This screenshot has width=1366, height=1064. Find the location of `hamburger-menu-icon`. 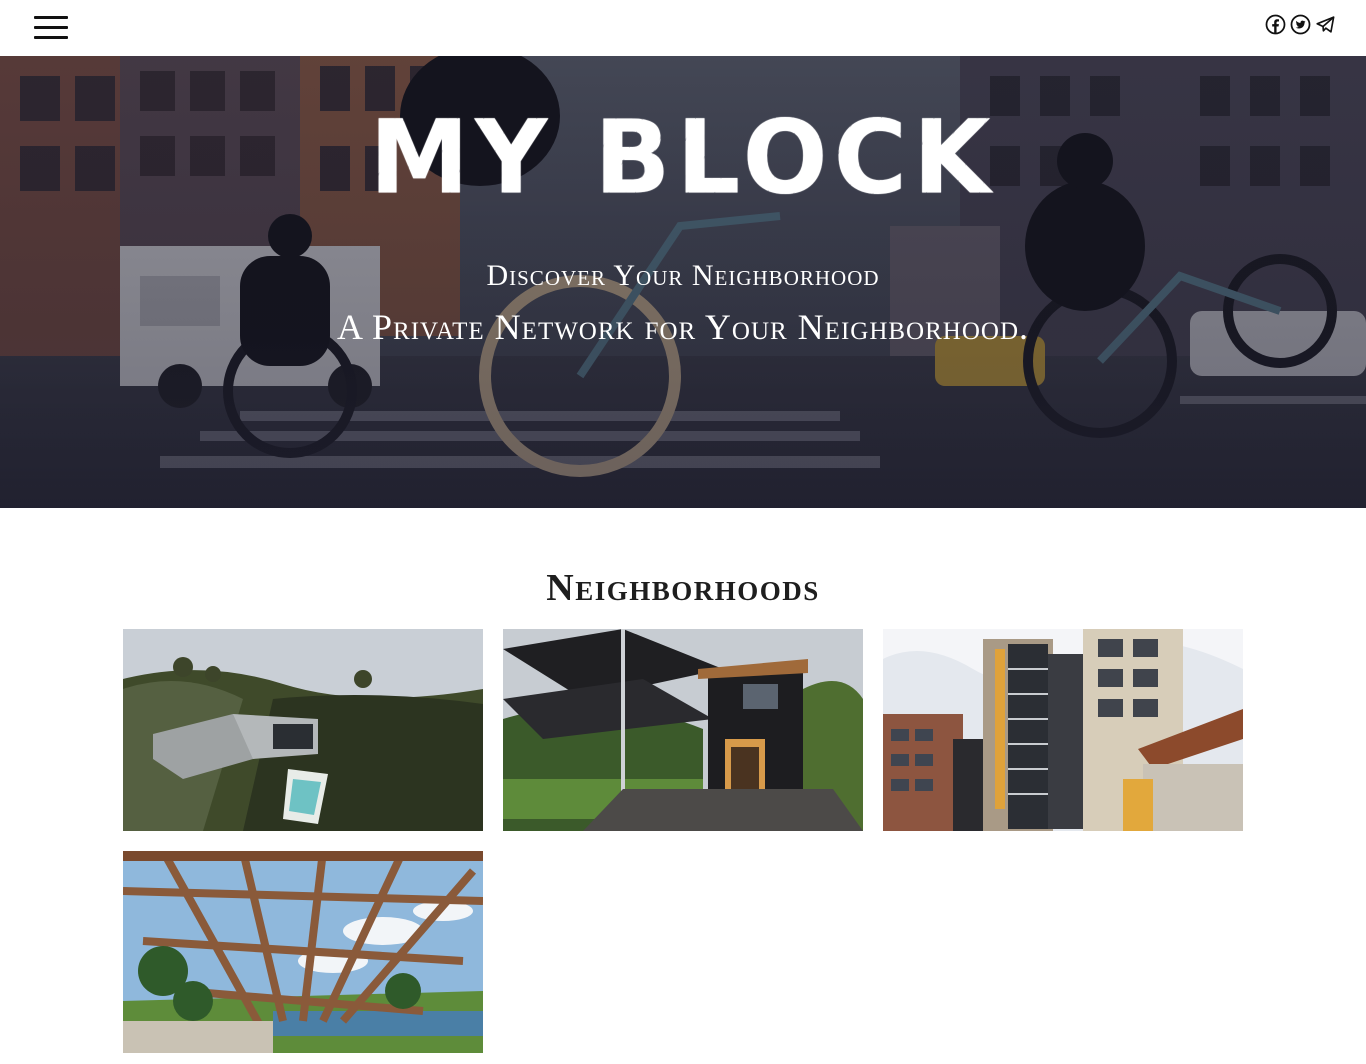

hamburger-menu-icon is located at coordinates (51, 28).